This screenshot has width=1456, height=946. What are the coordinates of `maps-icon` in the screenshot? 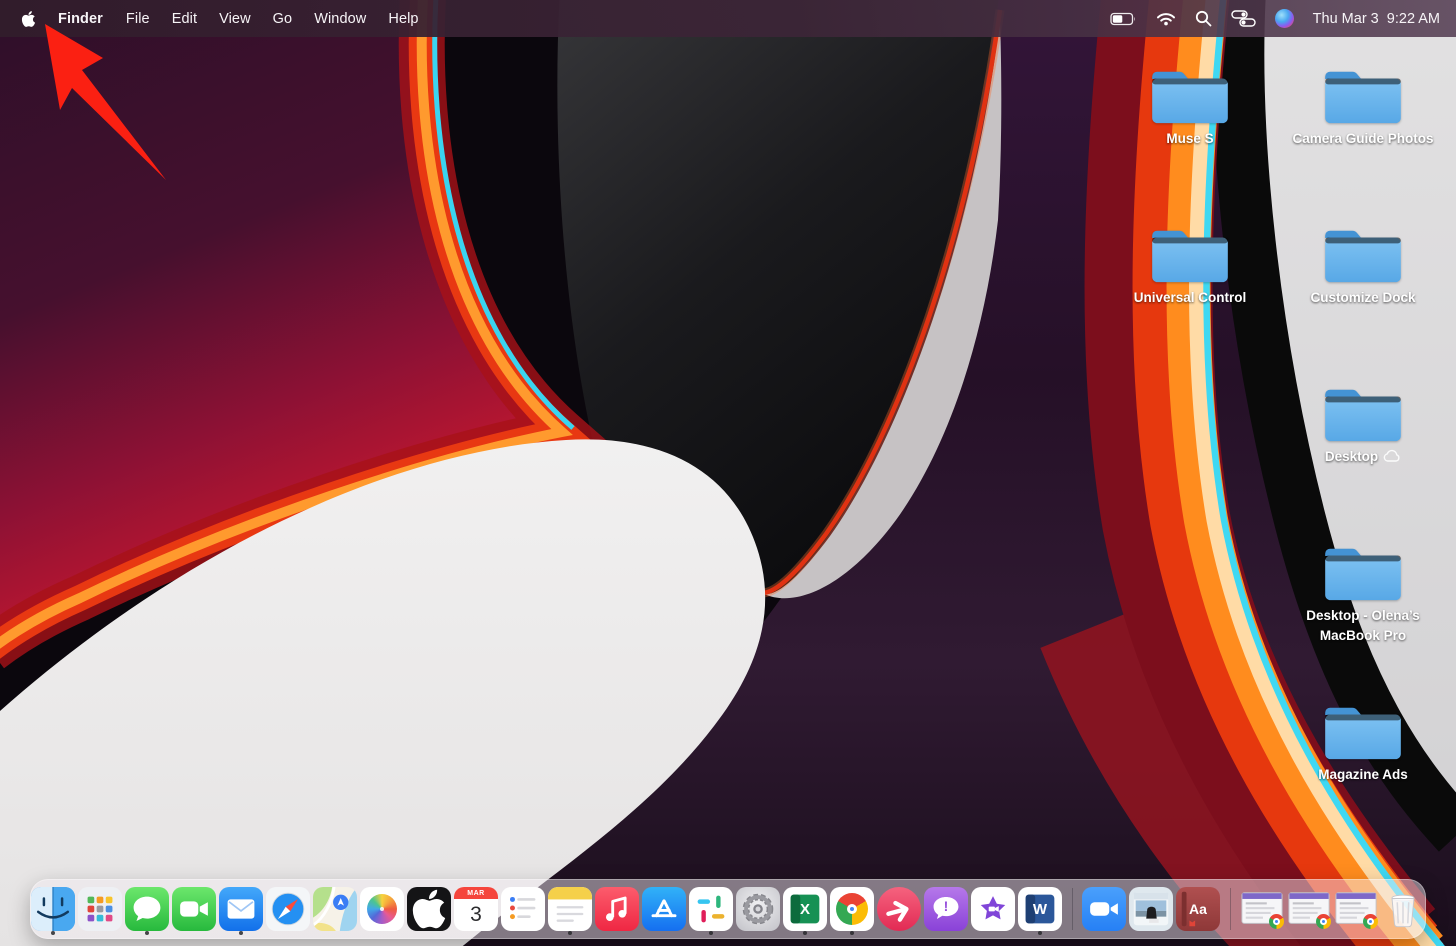 It's located at (335, 909).